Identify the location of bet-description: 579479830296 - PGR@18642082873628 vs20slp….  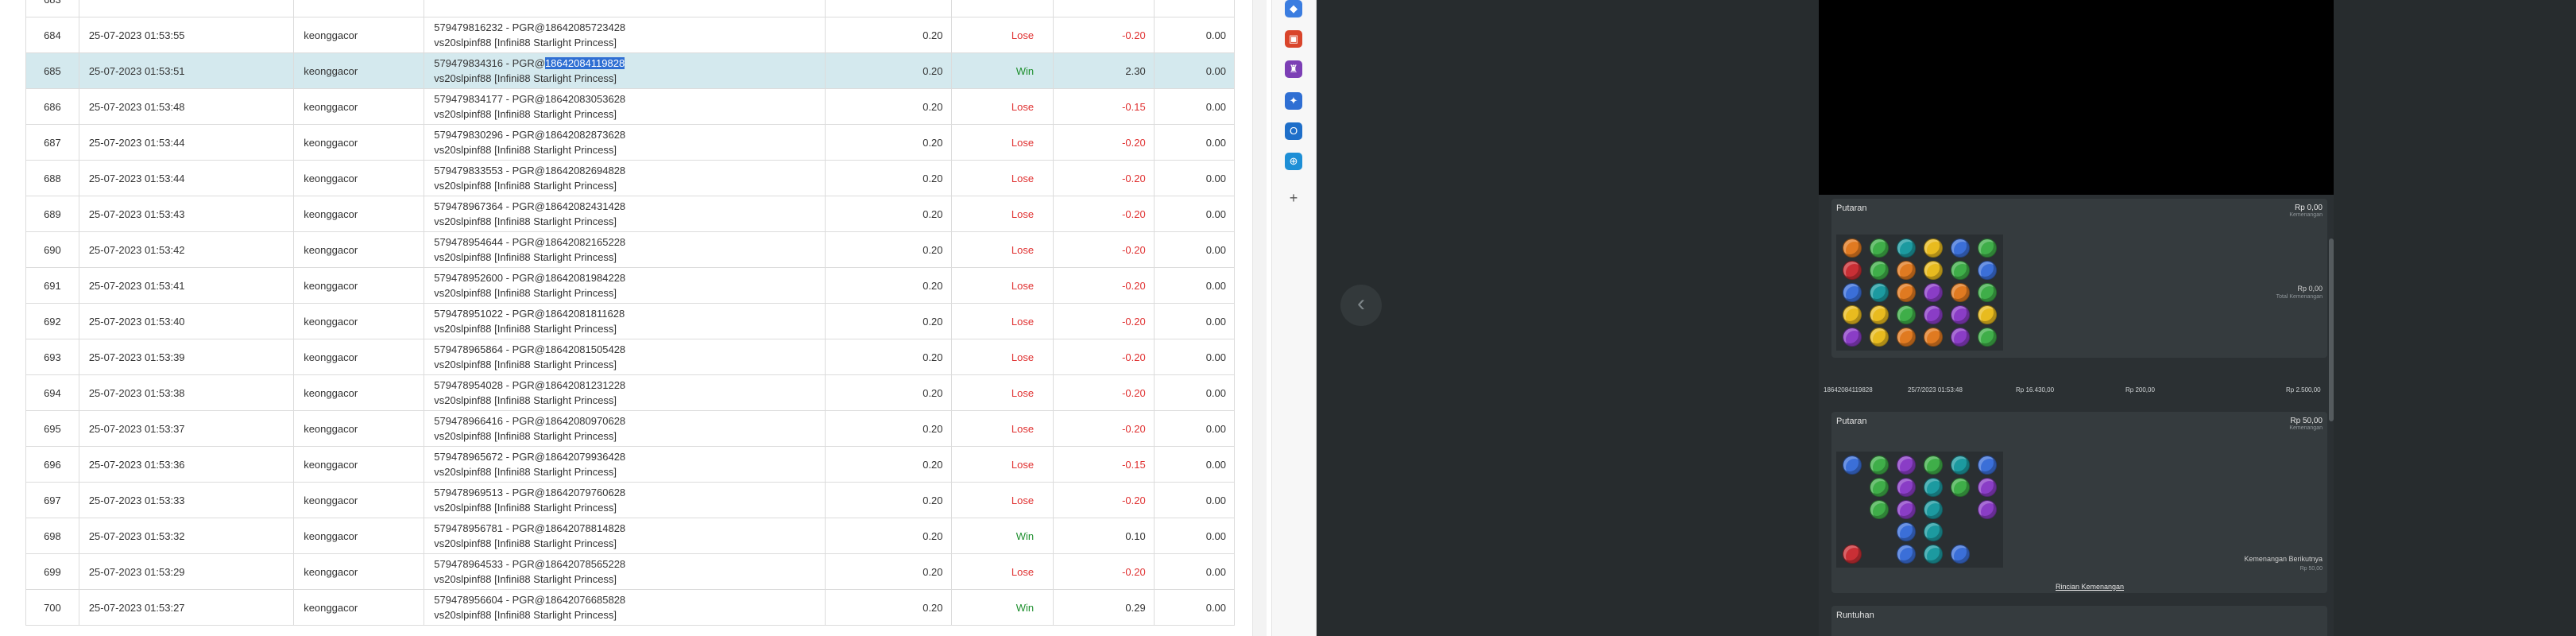
(625, 142).